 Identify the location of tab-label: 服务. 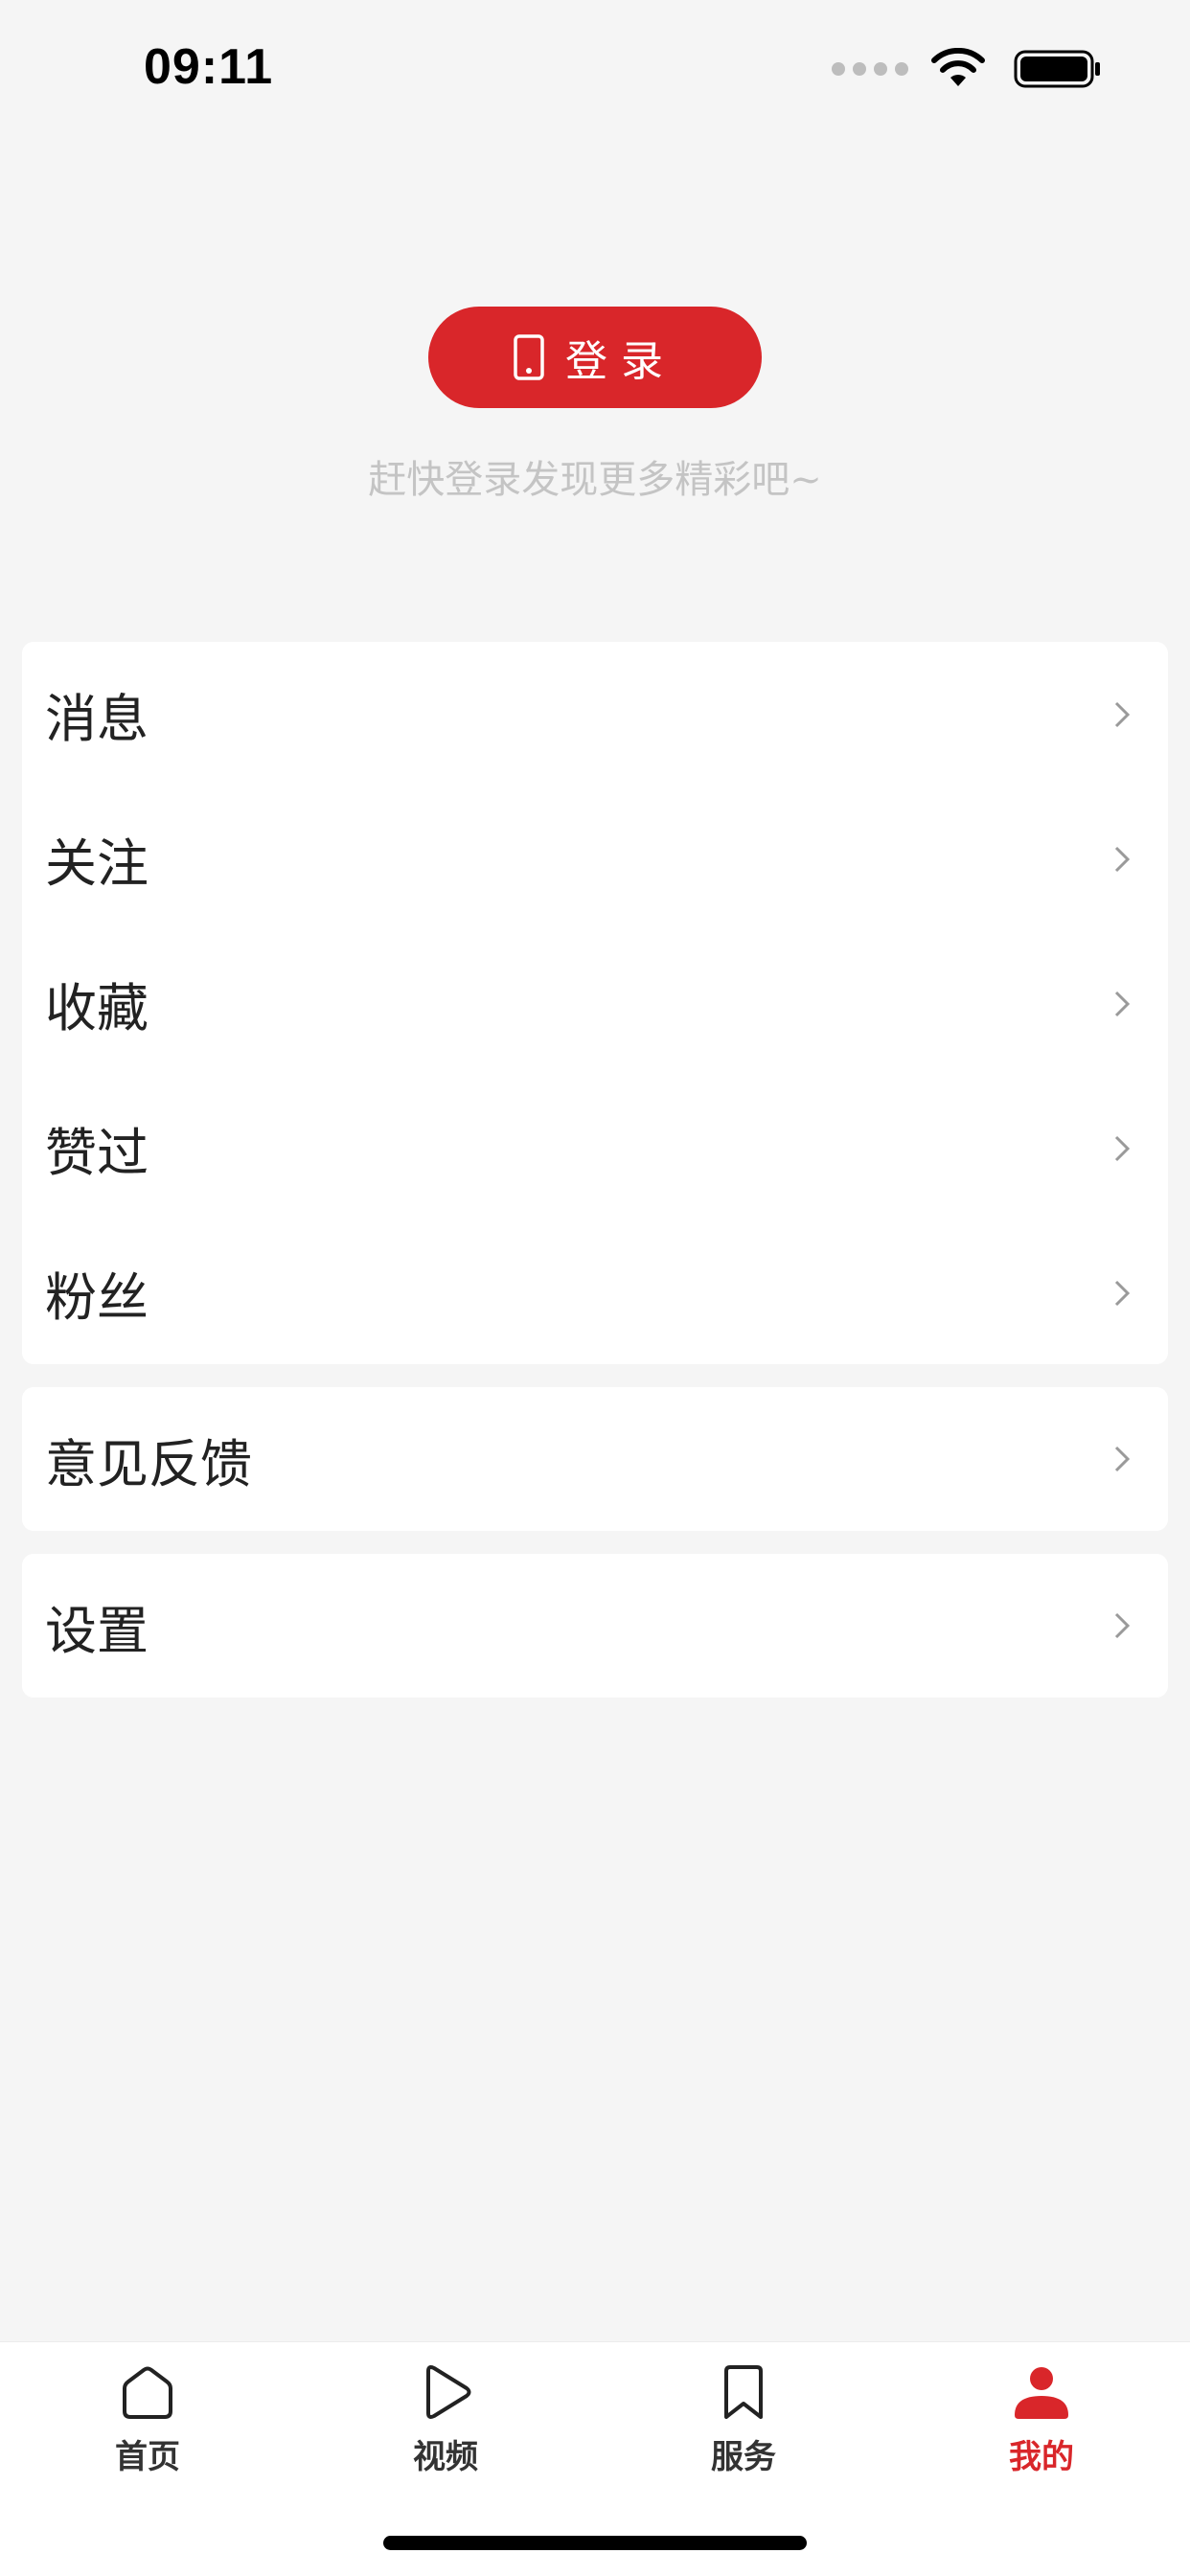
(744, 2457).